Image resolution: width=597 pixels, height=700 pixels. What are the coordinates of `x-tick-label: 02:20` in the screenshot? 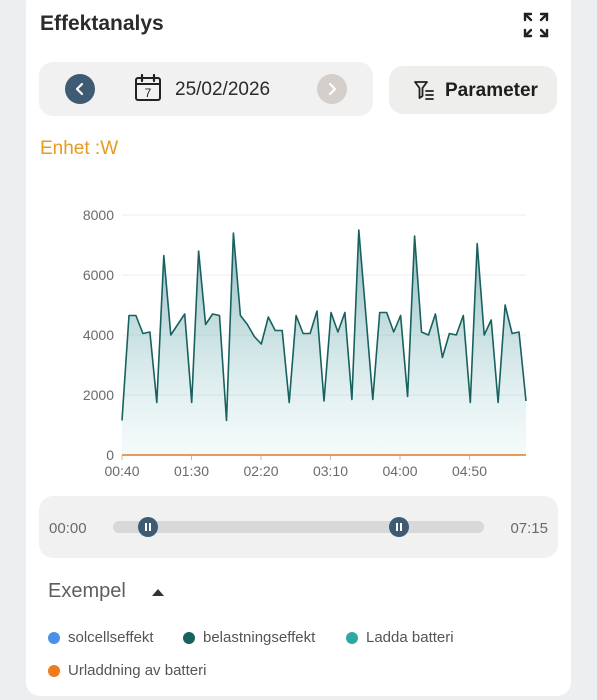 It's located at (260, 471).